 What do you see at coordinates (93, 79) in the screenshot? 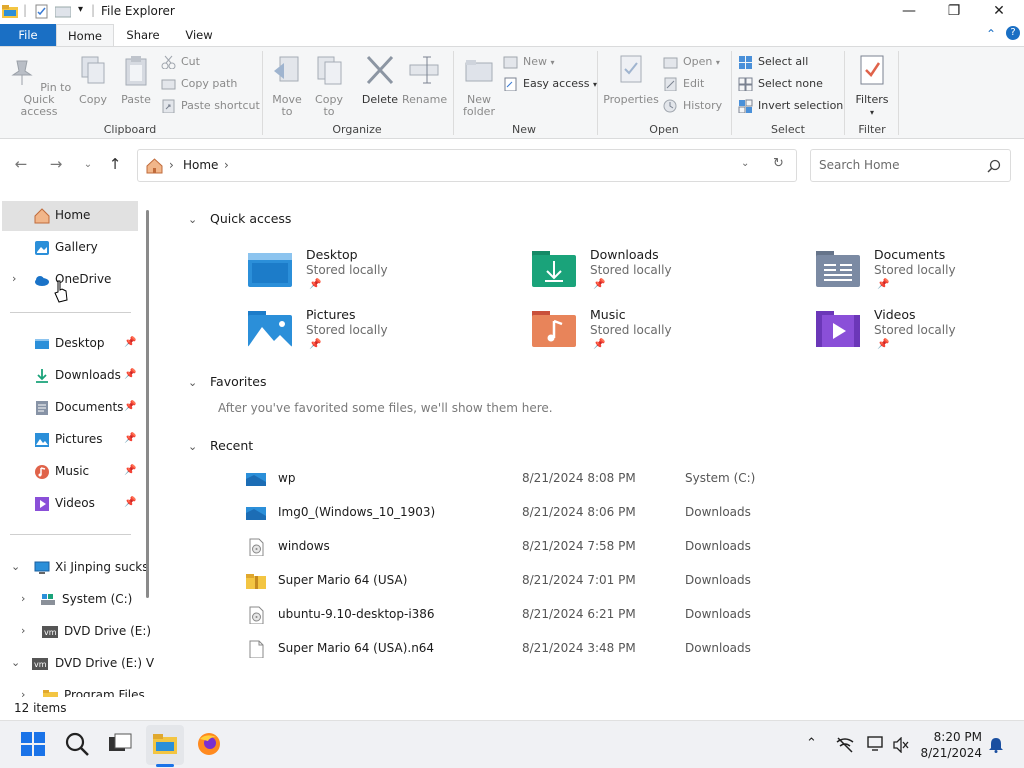
I see `copy-button: Copy` at bounding box center [93, 79].